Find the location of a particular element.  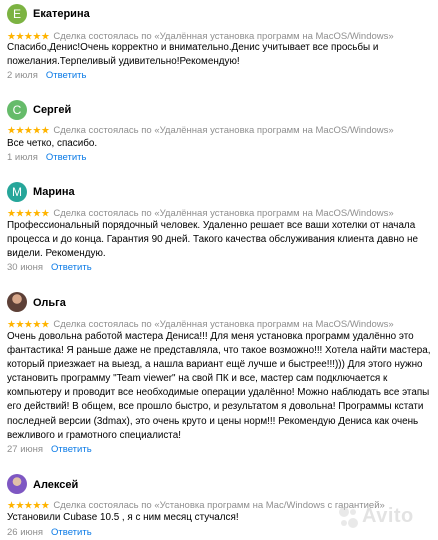

reviewer-name: Сергей is located at coordinates (52, 110).